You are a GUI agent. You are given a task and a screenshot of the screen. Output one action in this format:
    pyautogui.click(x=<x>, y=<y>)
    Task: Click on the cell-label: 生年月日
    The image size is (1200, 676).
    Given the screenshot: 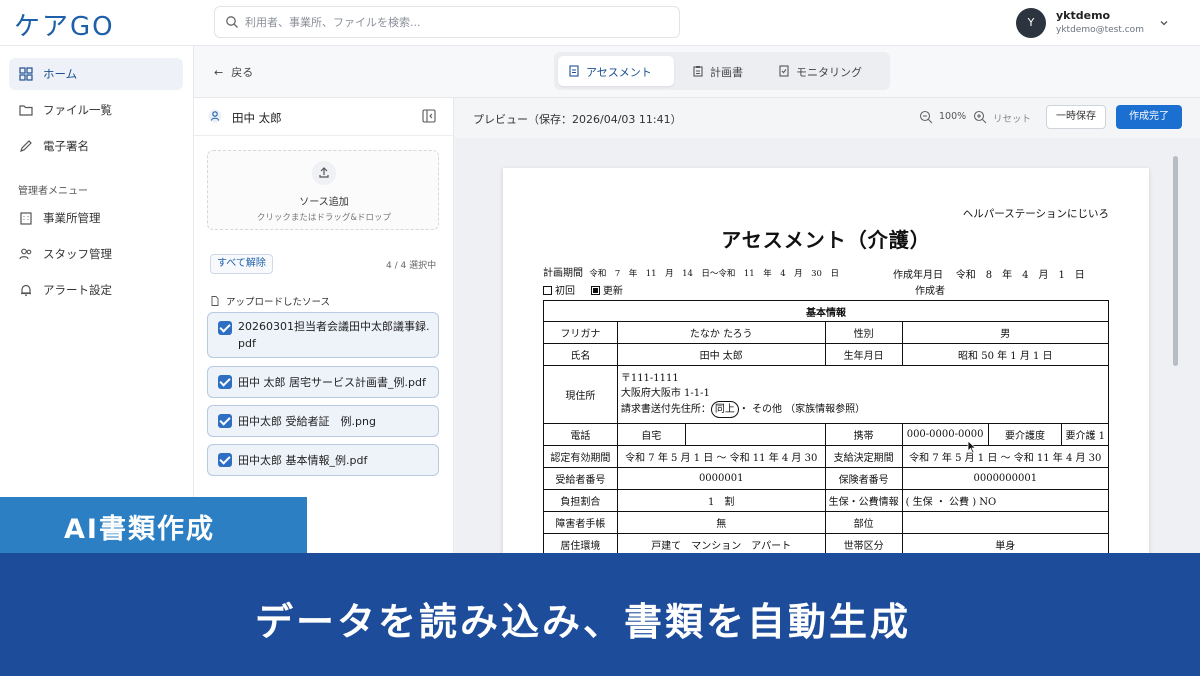 What is the action you would take?
    pyautogui.click(x=863, y=354)
    